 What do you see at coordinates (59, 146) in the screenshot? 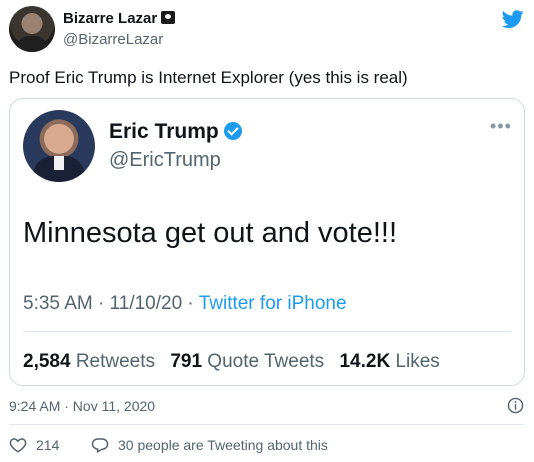
I see `embedded-avatar` at bounding box center [59, 146].